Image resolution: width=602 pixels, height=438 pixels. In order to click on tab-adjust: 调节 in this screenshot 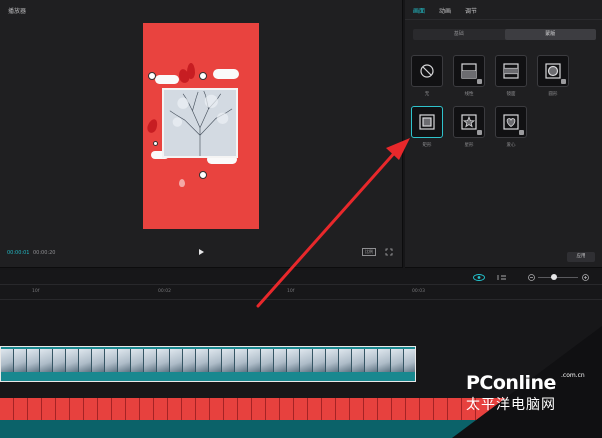, I will do `click(471, 10)`.